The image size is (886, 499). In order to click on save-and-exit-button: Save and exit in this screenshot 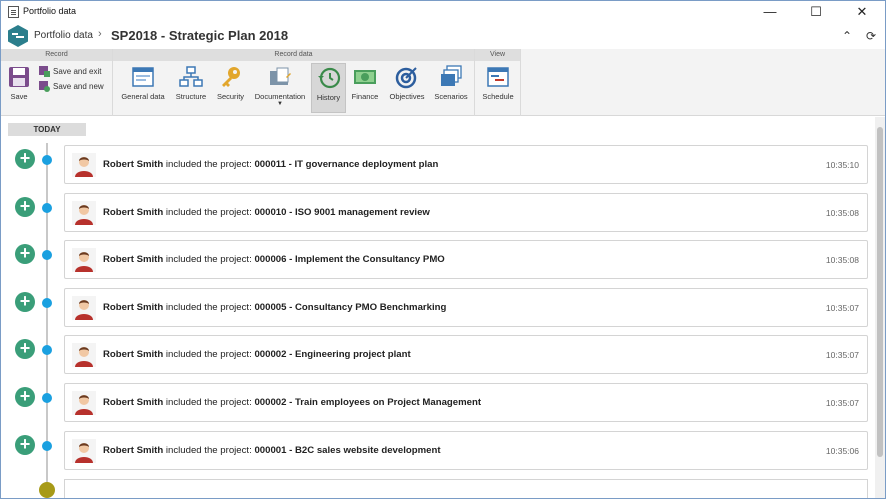, I will do `click(70, 71)`.